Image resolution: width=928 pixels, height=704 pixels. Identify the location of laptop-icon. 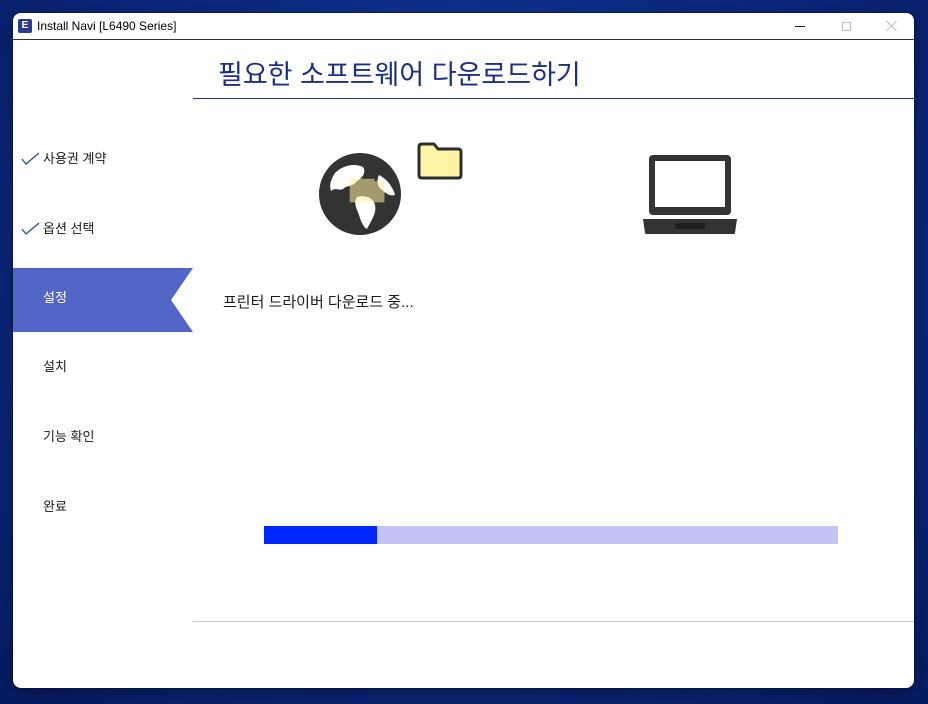
(690, 194).